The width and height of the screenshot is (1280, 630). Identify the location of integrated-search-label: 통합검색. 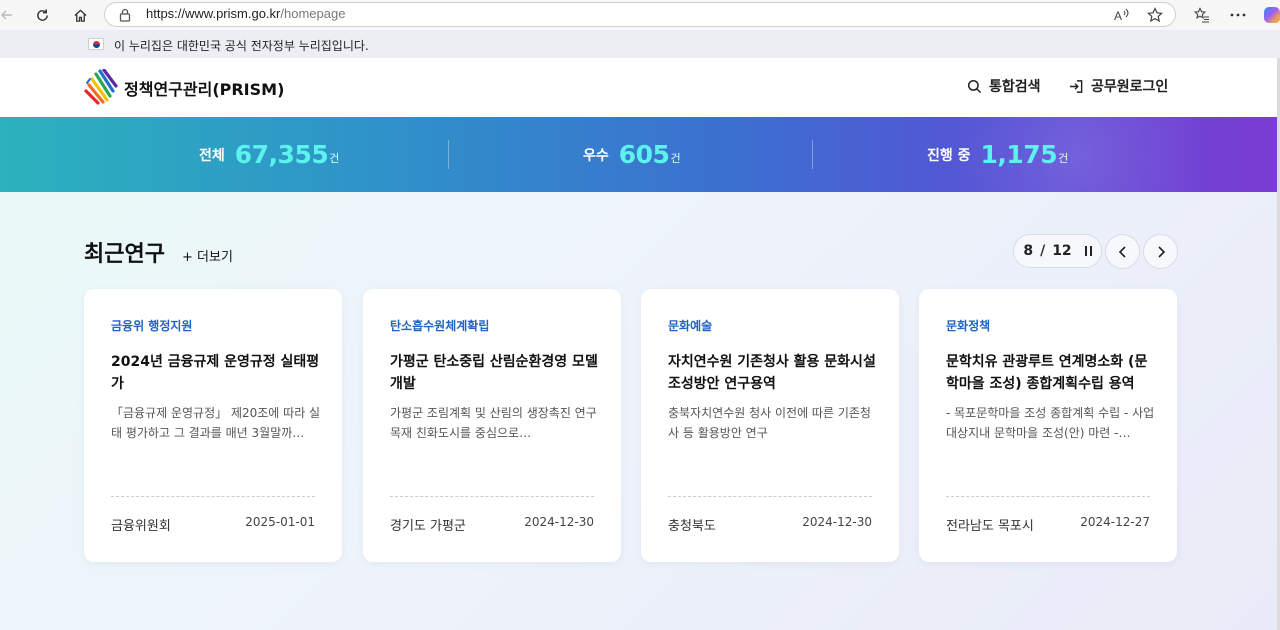
(1015, 87).